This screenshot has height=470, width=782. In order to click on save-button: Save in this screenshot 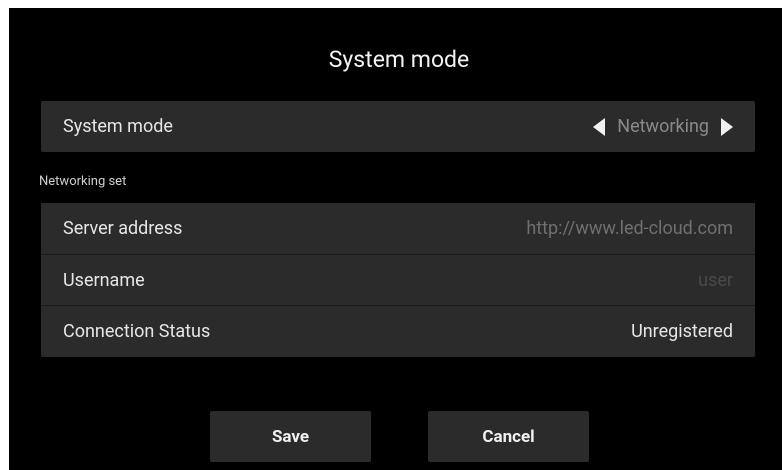, I will do `click(290, 436)`.